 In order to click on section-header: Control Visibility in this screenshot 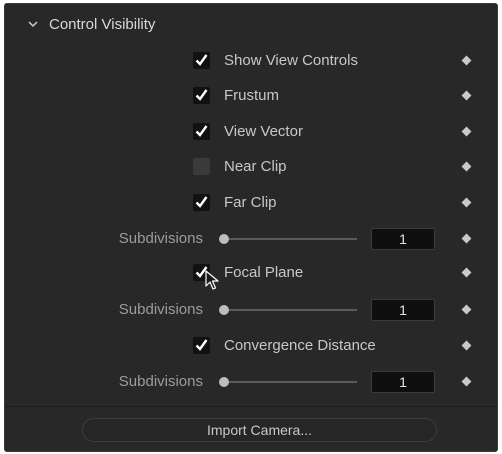, I will do `click(251, 26)`.